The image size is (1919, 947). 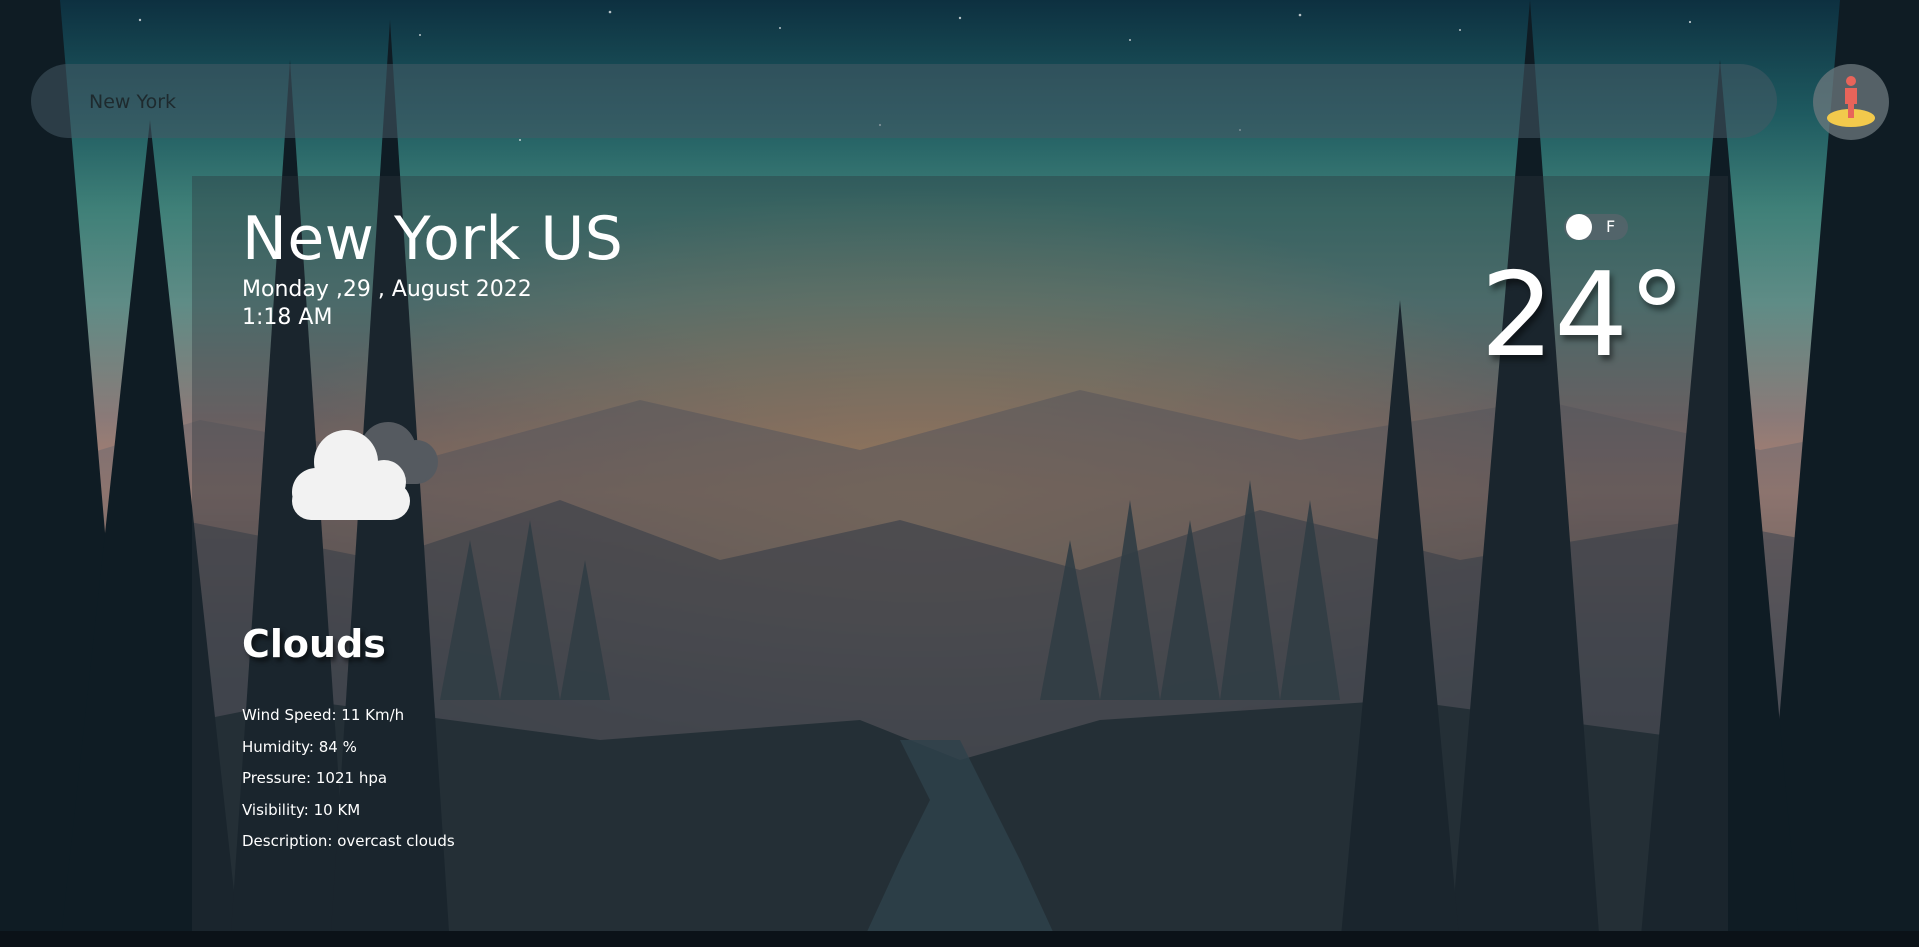 What do you see at coordinates (1579, 227) in the screenshot?
I see `toggle-knob` at bounding box center [1579, 227].